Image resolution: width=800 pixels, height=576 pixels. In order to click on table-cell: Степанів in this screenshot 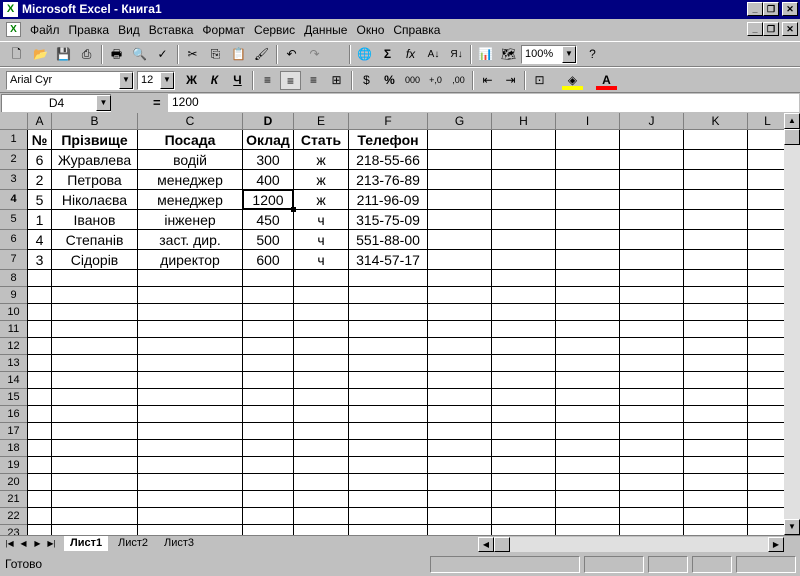, I will do `click(94, 239)`.